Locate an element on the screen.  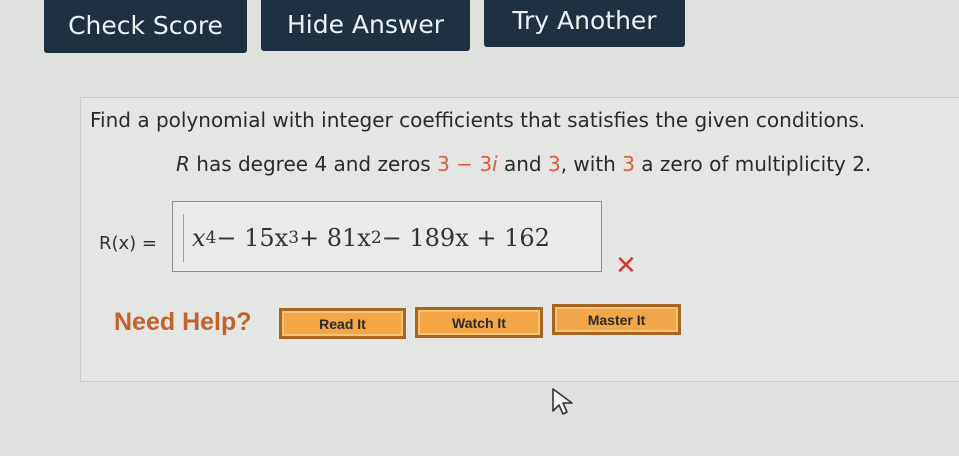
condition-operator: − is located at coordinates (464, 164).